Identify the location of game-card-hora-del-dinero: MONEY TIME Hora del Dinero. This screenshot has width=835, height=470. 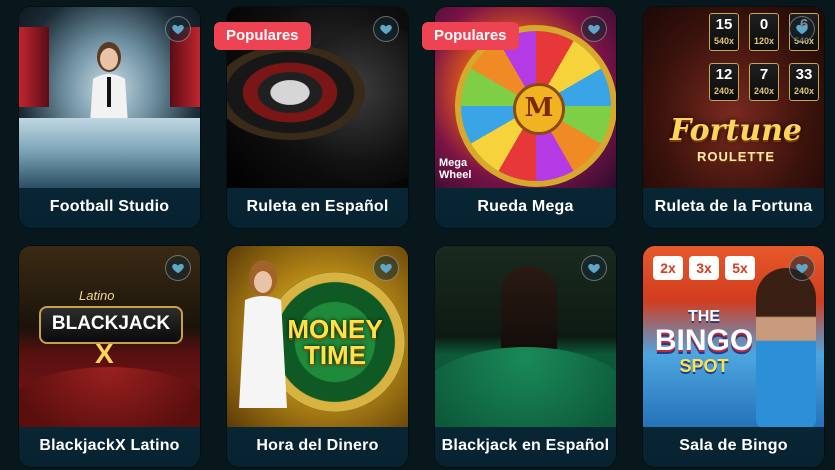
(317, 356).